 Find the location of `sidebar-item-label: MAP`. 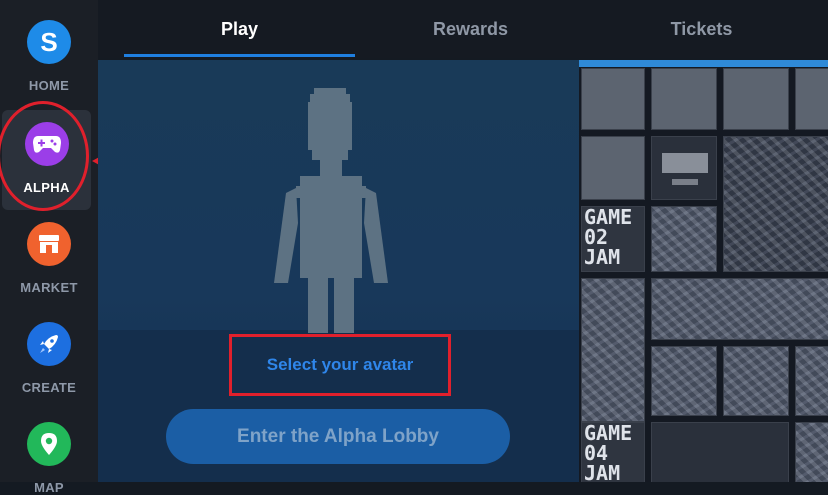

sidebar-item-label: MAP is located at coordinates (49, 487).